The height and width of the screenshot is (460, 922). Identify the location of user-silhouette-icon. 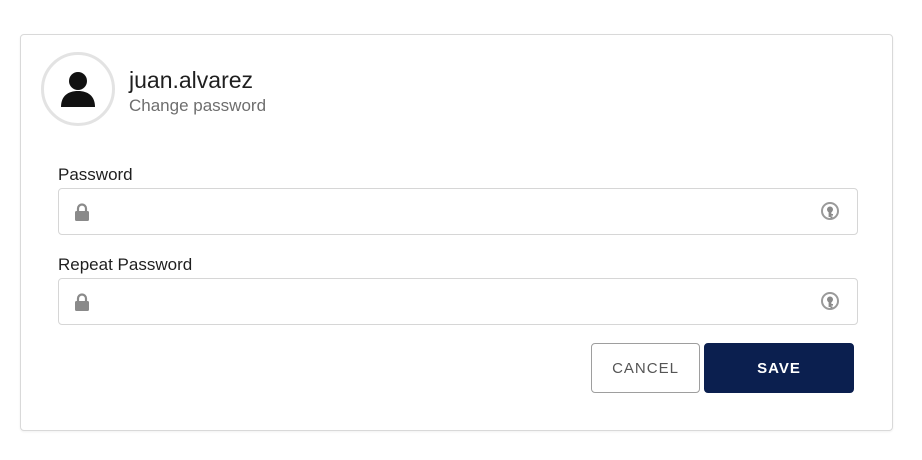
(78, 89).